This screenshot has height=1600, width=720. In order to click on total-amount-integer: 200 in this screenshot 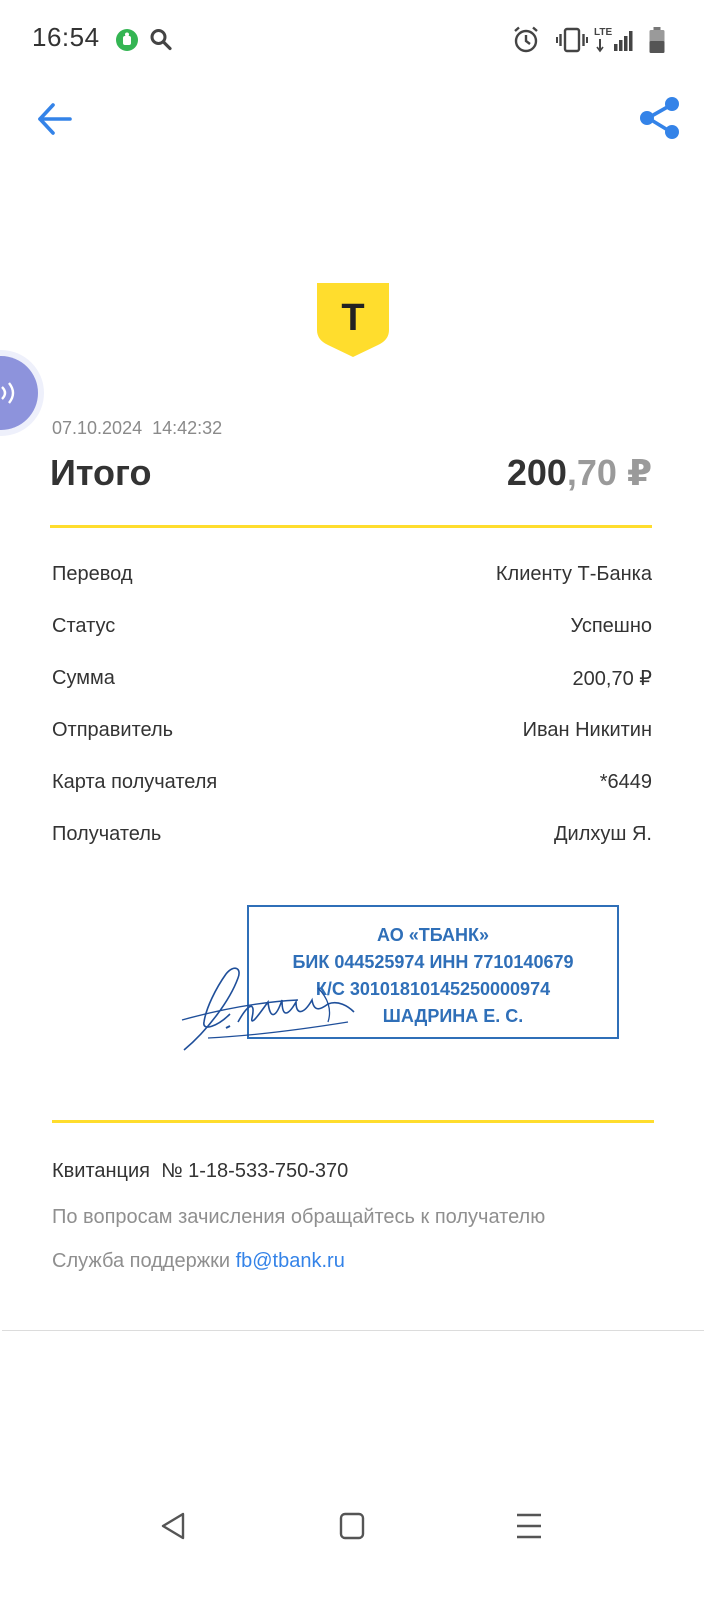, I will do `click(536, 472)`.